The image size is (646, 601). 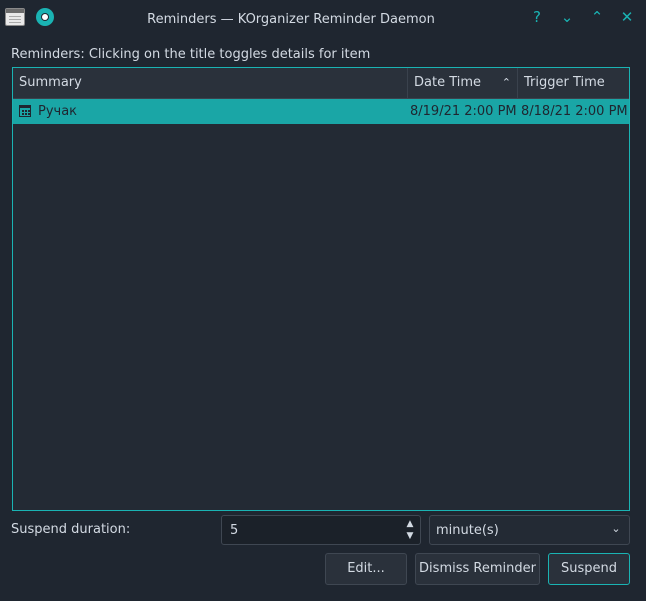 I want to click on suspend-unit-select: minute(s) ⌄, so click(x=529, y=530).